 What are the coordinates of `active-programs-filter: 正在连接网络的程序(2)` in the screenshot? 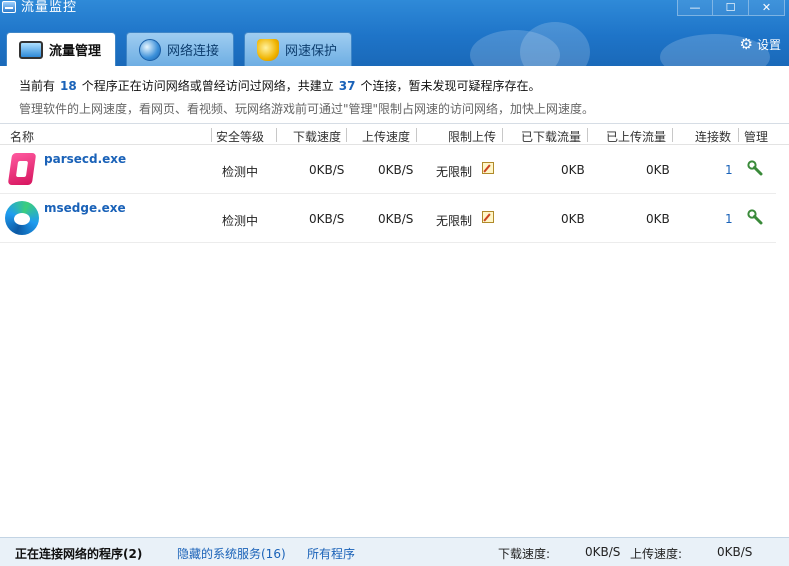 It's located at (78, 553).